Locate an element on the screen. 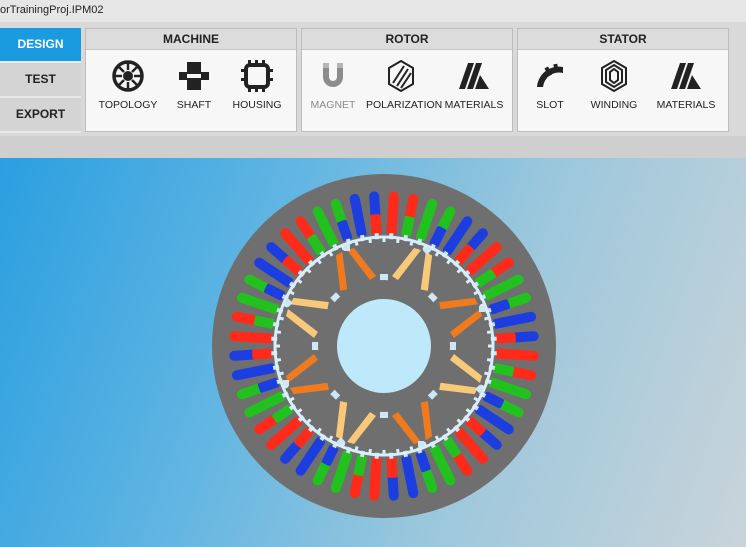  stator-materials-button: MATERIALS is located at coordinates (686, 85).